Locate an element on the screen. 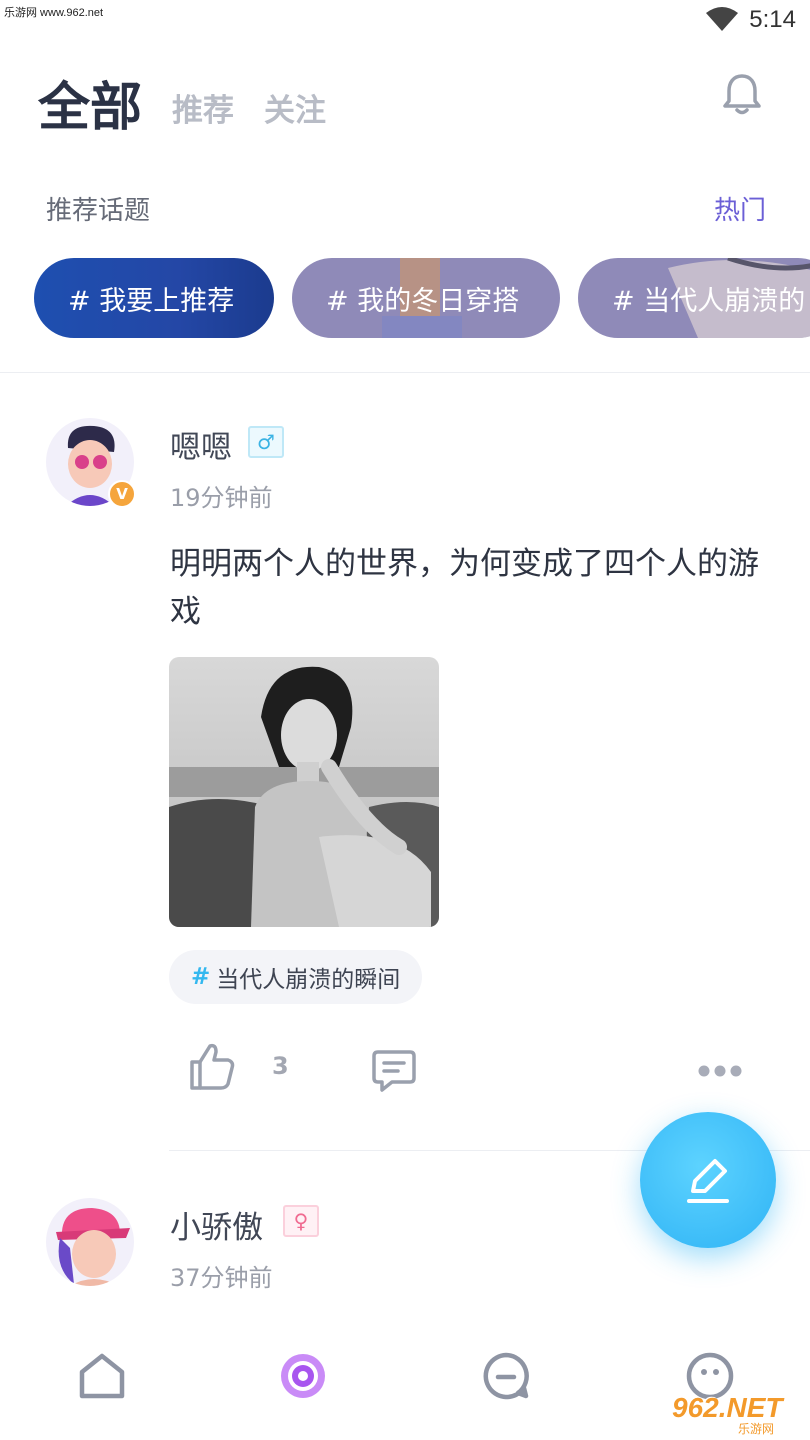 The image size is (810, 1440). topics-title: 推荐话题 is located at coordinates (98, 211).